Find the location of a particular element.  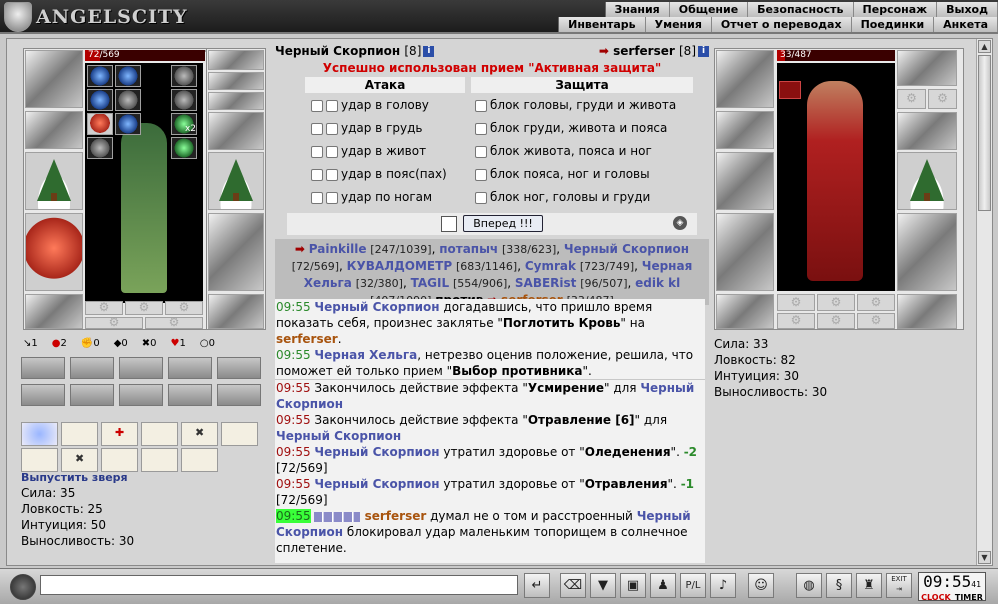

amulet-slot is located at coordinates (236, 60).